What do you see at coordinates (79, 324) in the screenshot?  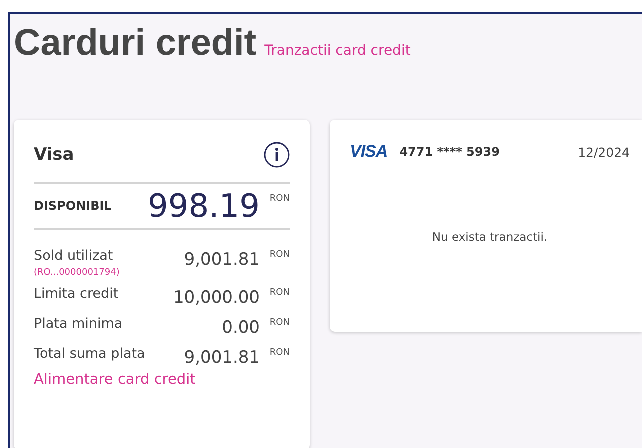 I see `row-label: Plata minima` at bounding box center [79, 324].